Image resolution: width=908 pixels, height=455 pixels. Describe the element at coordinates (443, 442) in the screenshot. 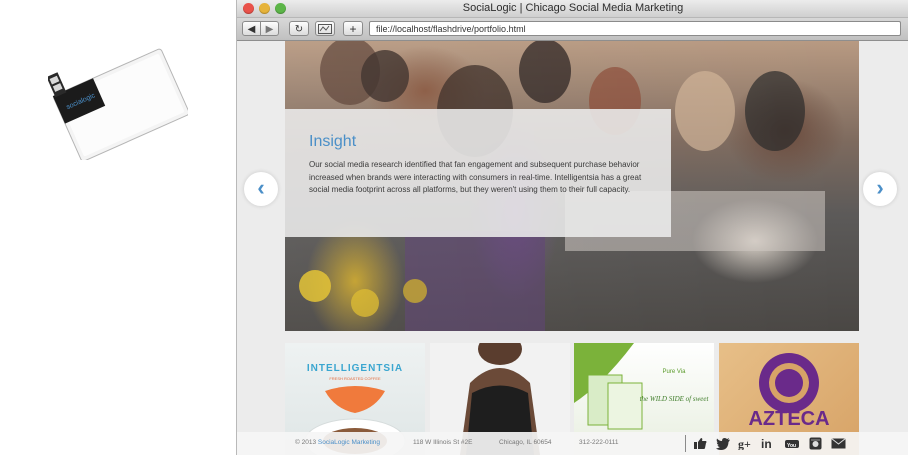

I see `footer-address: 118 W Illinois St #2E` at that location.